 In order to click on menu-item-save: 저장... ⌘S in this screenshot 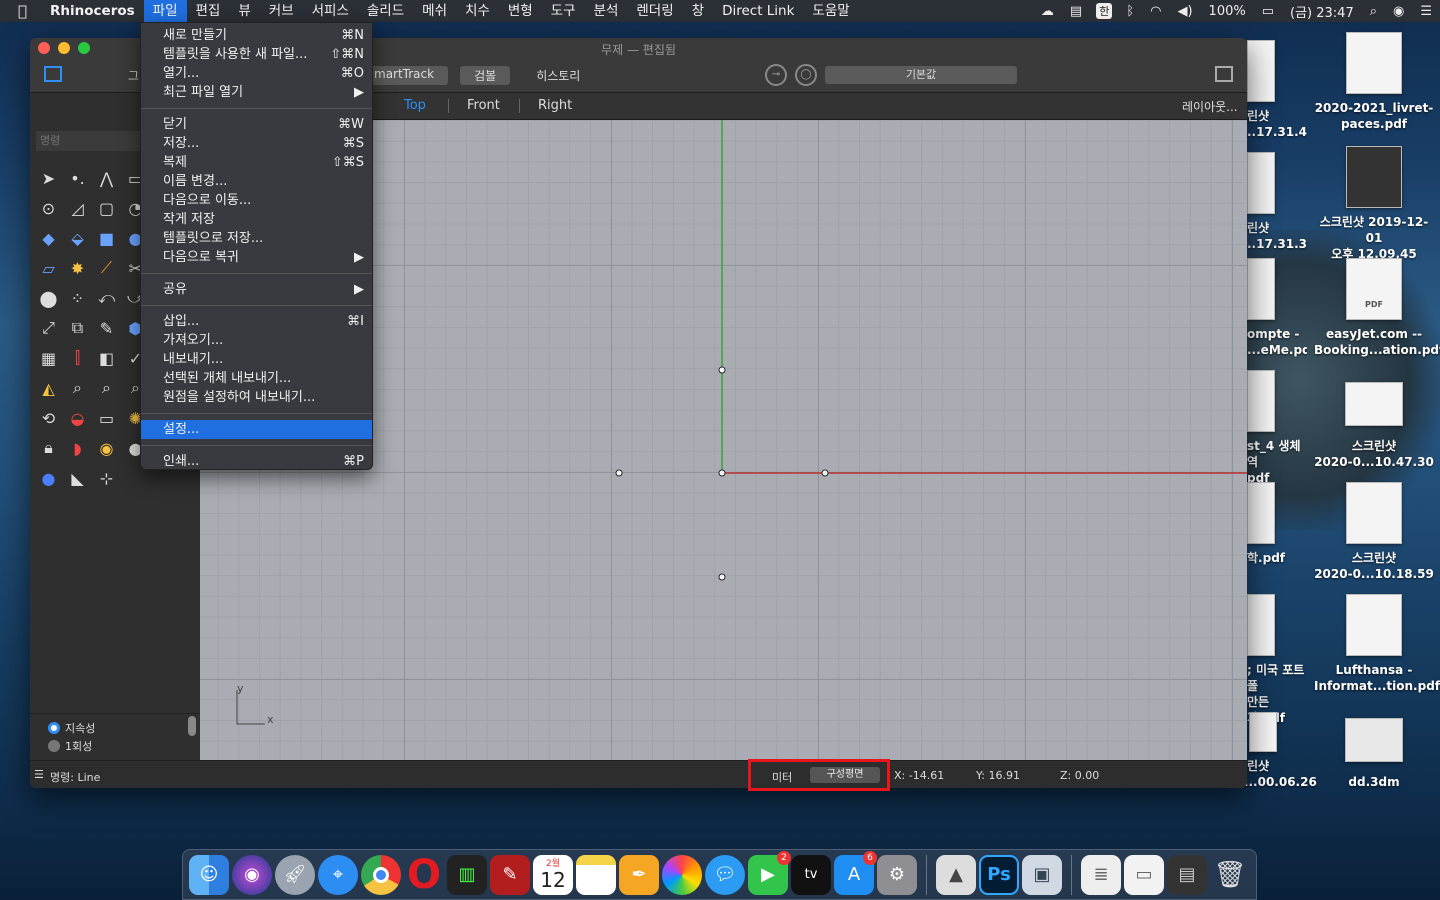, I will do `click(256, 143)`.